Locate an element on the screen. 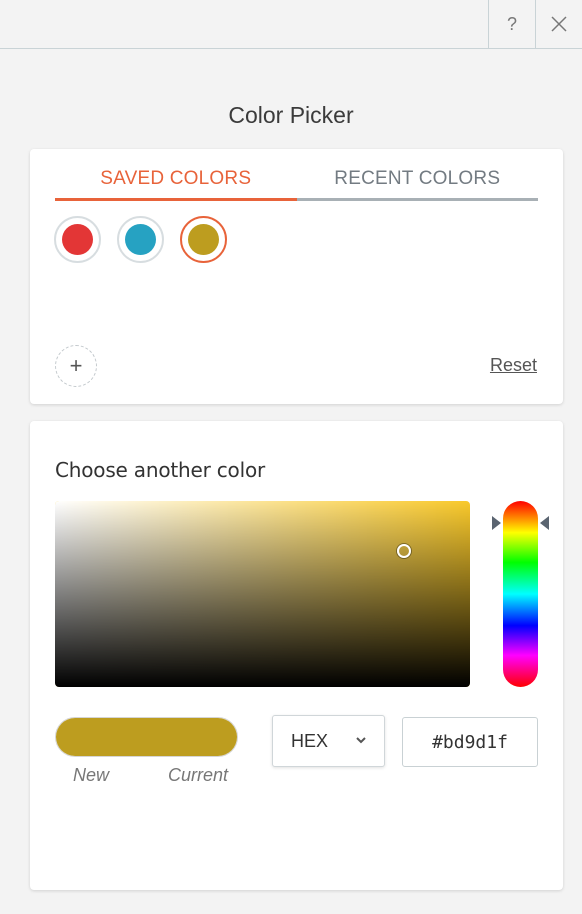 The width and height of the screenshot is (582, 914). add-color-button: + is located at coordinates (76, 366).